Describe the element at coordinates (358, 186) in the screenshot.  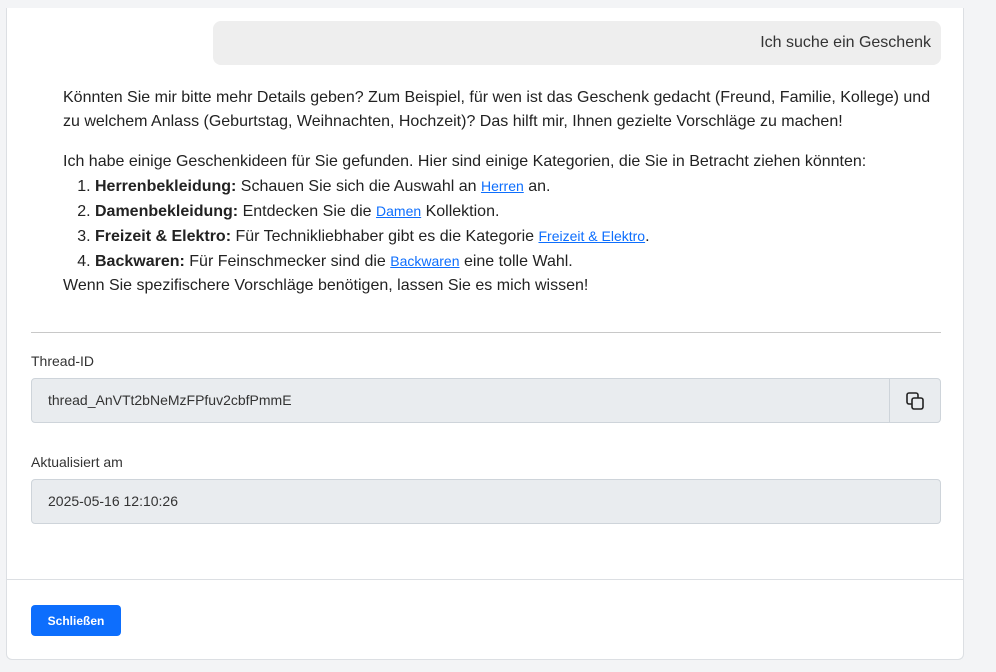
I see `item-text: Schauen Sie sich die Auswahl an` at that location.